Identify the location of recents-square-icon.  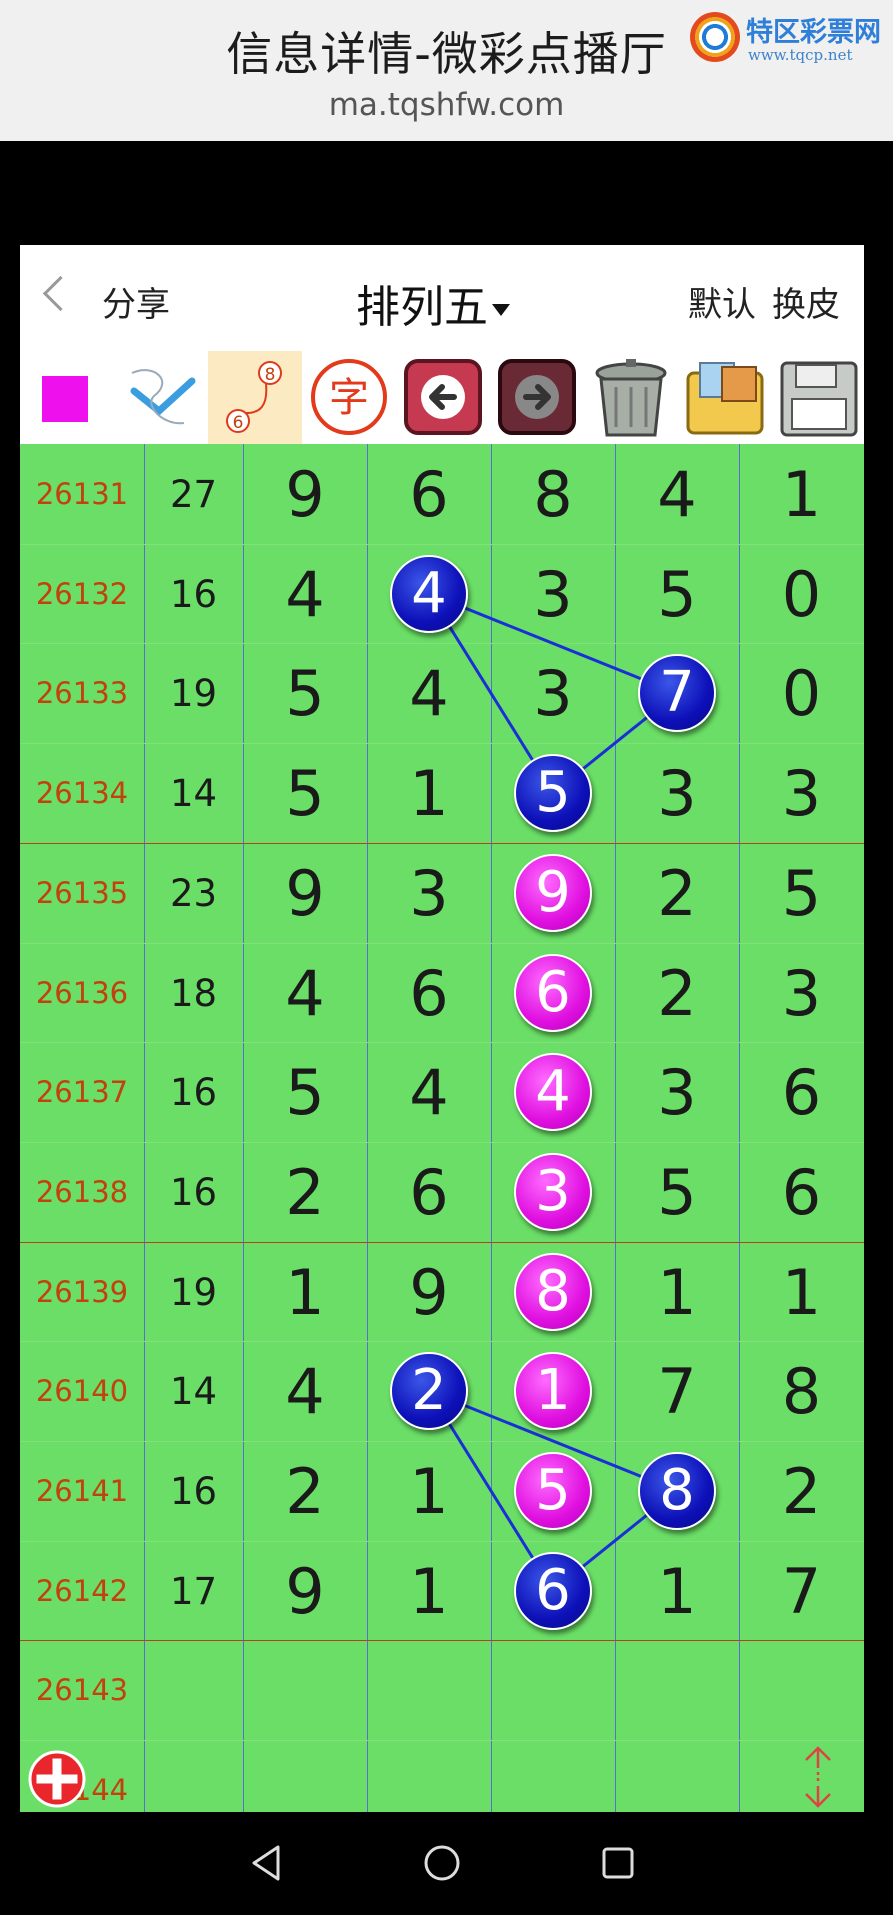
(618, 1863).